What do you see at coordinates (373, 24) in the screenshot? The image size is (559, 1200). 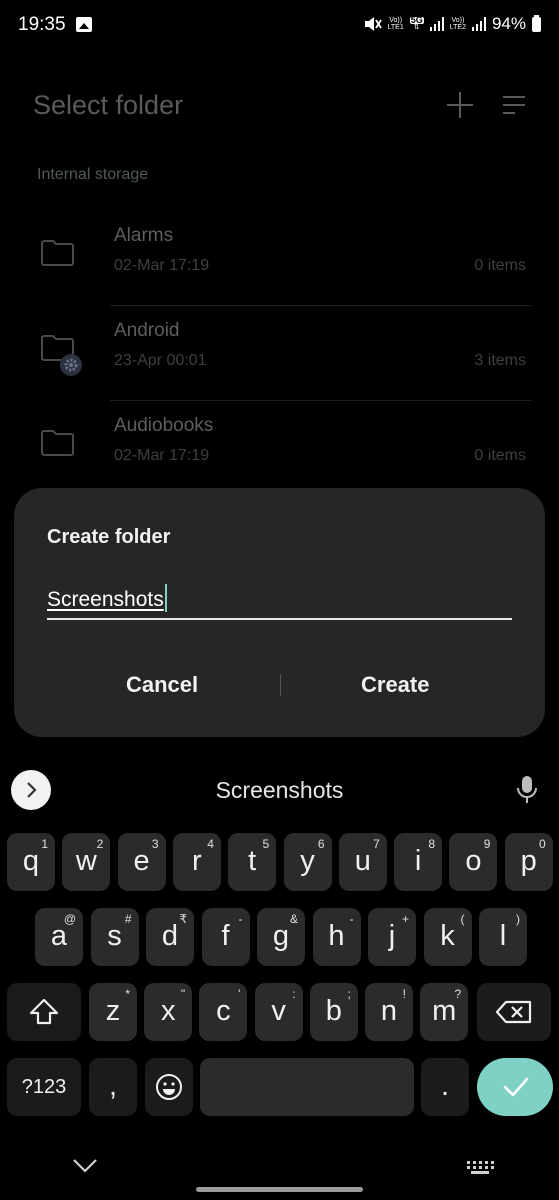 I see `mute-icon` at bounding box center [373, 24].